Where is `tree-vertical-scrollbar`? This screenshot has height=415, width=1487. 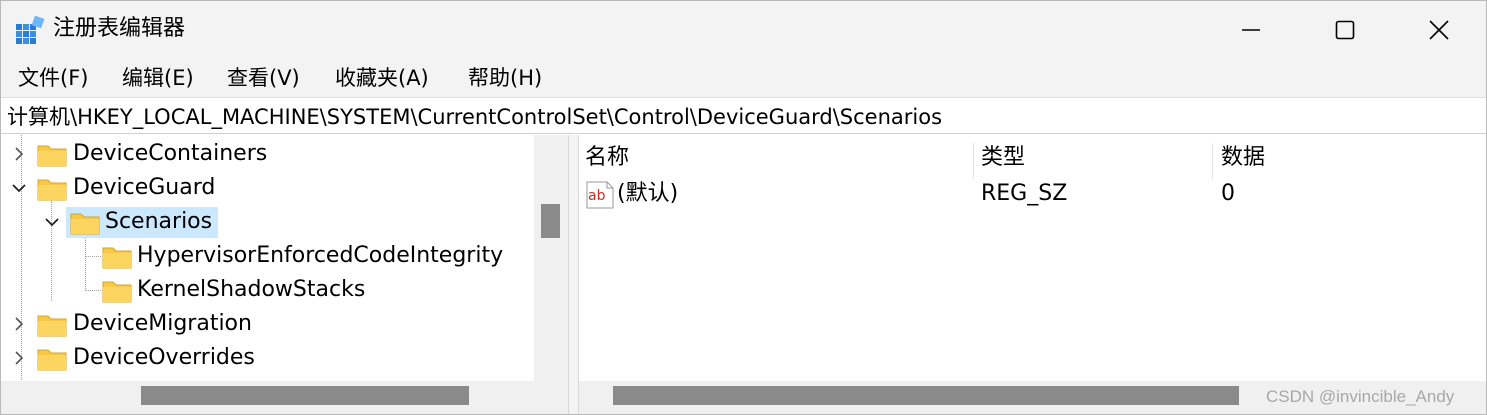
tree-vertical-scrollbar is located at coordinates (551, 258).